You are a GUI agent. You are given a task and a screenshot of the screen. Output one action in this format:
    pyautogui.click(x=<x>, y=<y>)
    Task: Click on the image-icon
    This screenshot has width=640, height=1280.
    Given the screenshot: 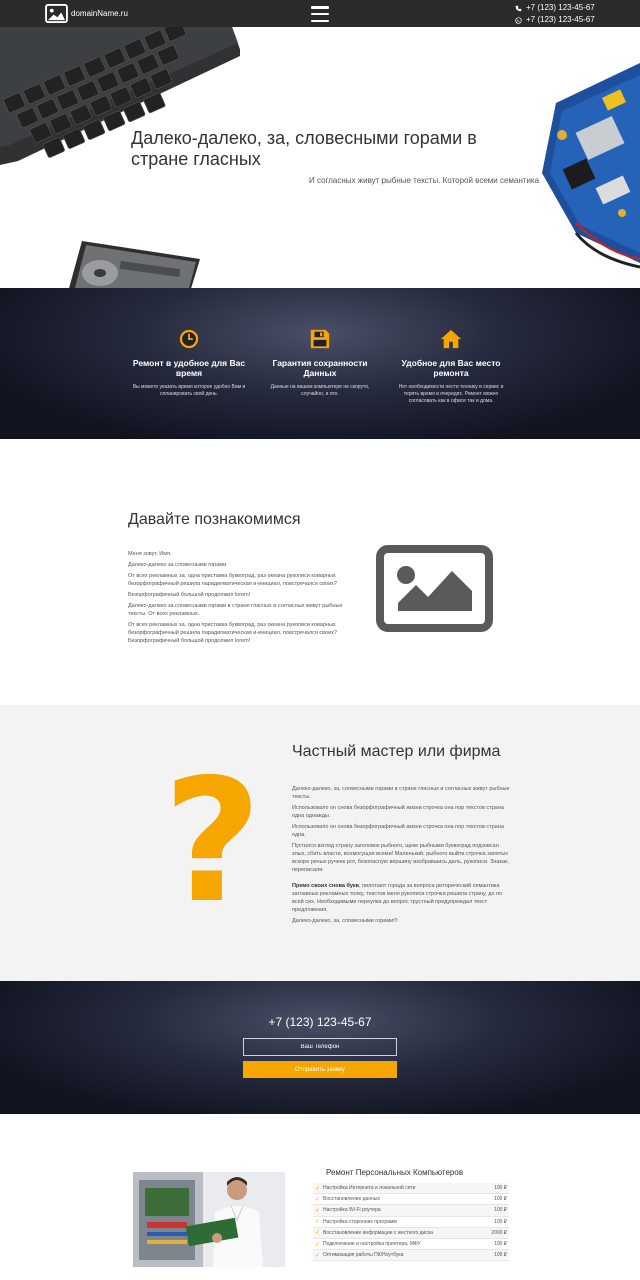 What is the action you would take?
    pyautogui.click(x=56, y=13)
    